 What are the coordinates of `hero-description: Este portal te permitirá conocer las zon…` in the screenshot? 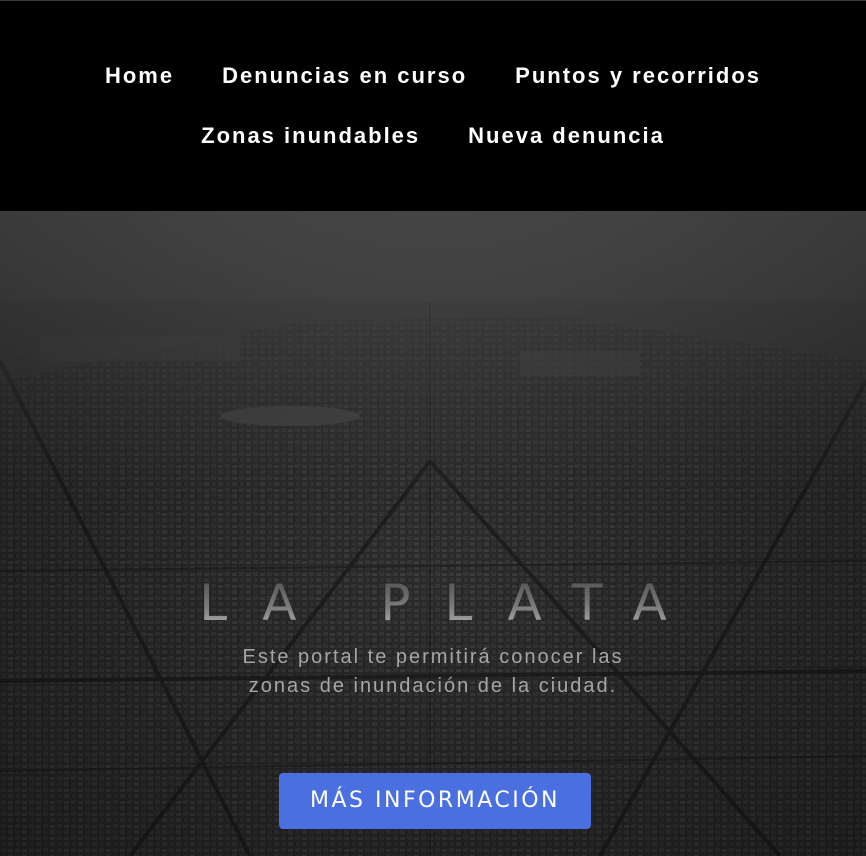 It's located at (433, 672).